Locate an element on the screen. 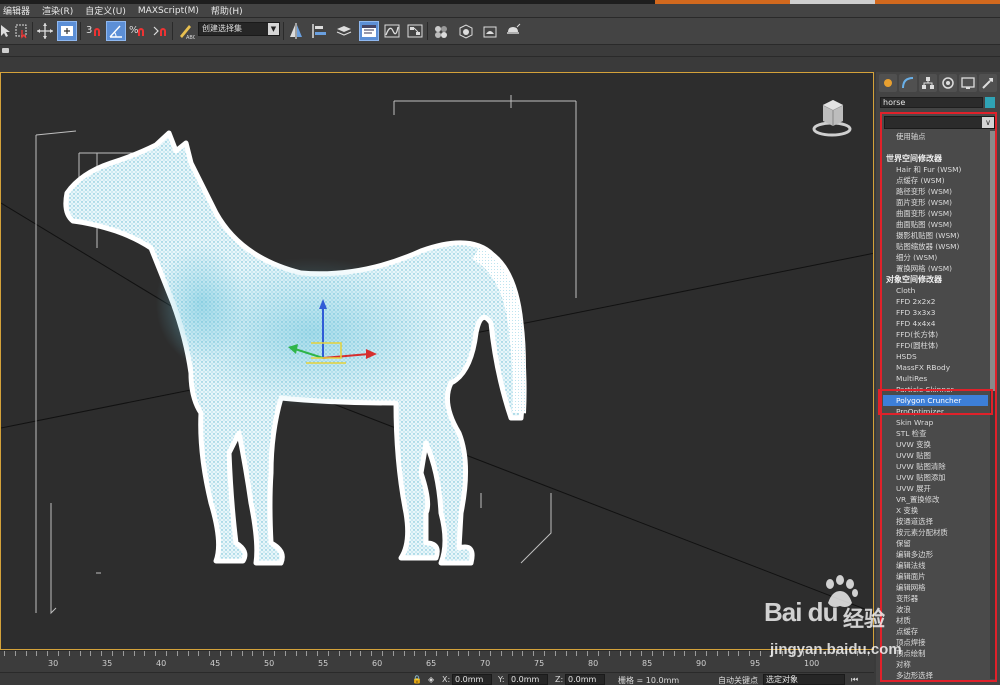 This screenshot has width=1000, height=685. modifier-item: UVW 展开 is located at coordinates (935, 488).